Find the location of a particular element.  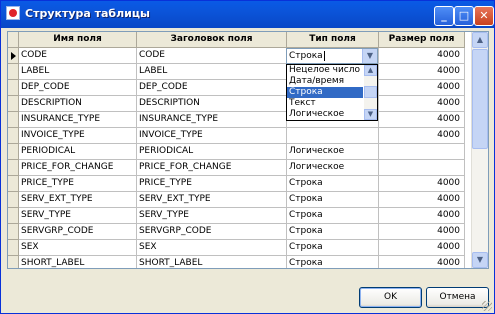

minimize-icon: _ is located at coordinates (444, 16).